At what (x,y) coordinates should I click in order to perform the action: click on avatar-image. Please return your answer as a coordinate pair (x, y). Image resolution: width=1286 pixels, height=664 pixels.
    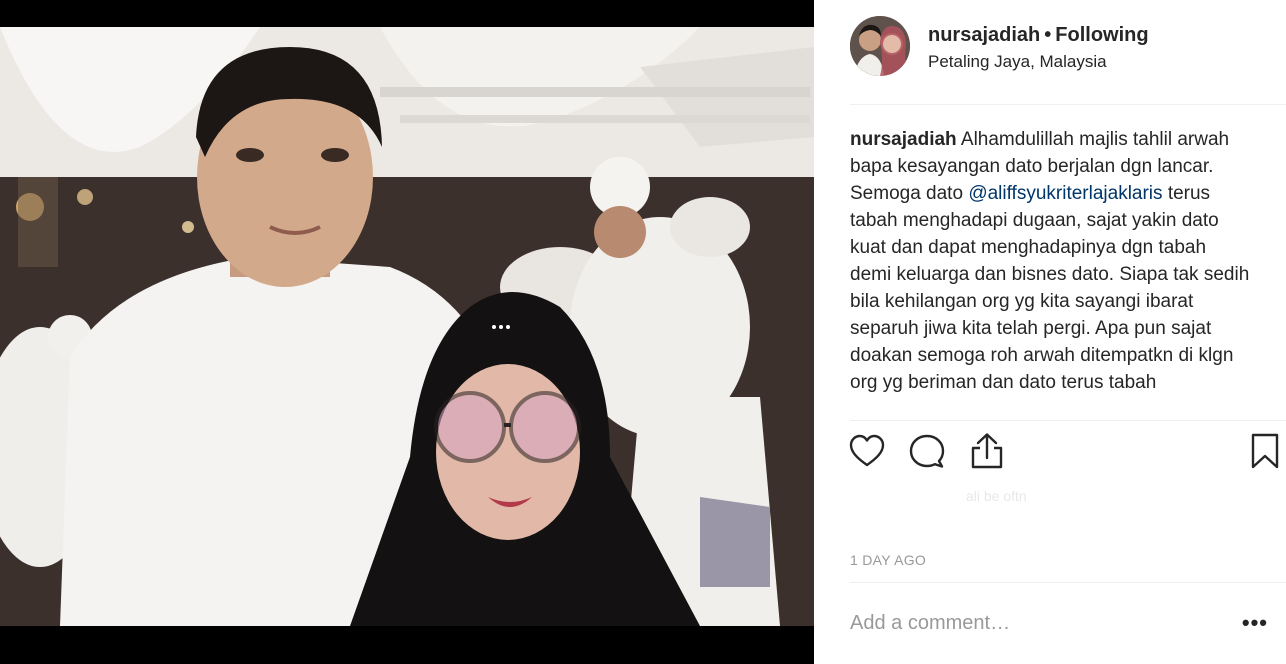
    Looking at the image, I should click on (880, 46).